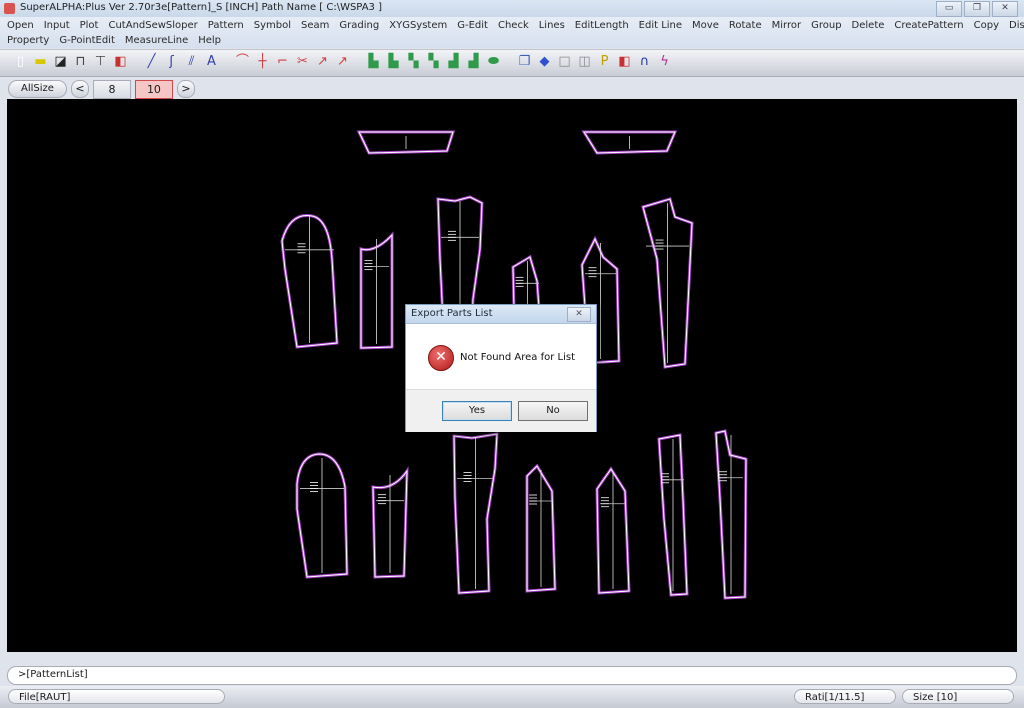  What do you see at coordinates (302, 61) in the screenshot?
I see `scissors-cut-icon: ✂` at bounding box center [302, 61].